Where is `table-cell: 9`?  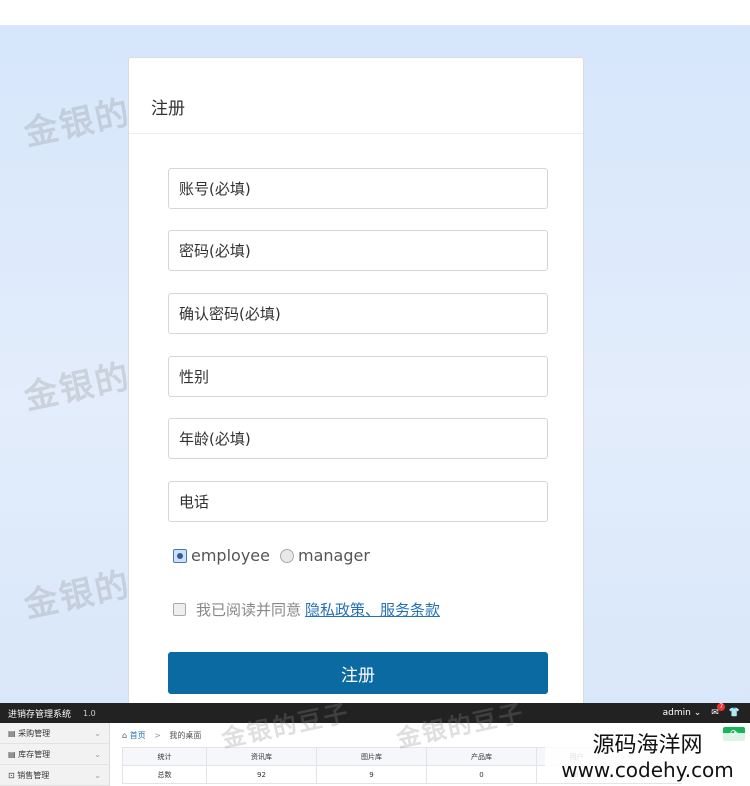 table-cell: 9 is located at coordinates (371, 774).